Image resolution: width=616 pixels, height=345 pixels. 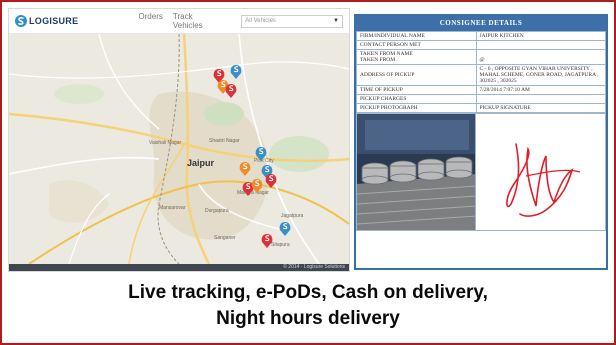 What do you see at coordinates (150, 21) in the screenshot?
I see `nav-orders: Orders` at bounding box center [150, 21].